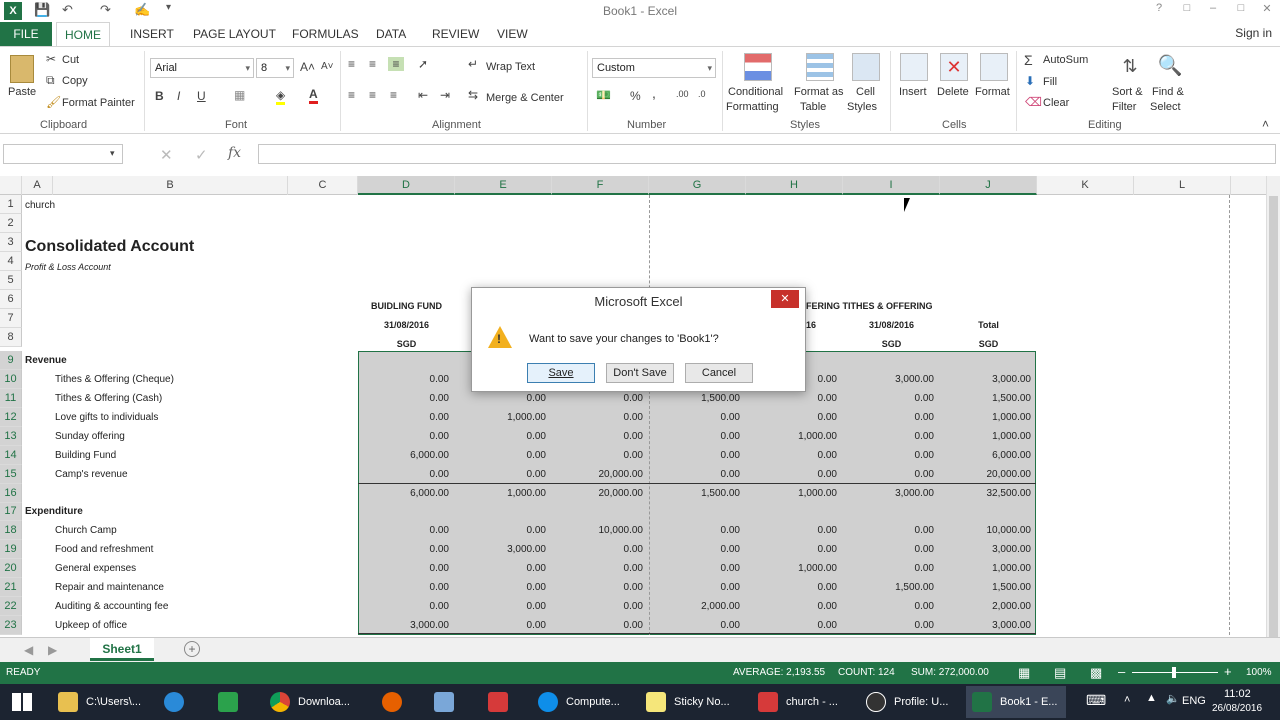 This screenshot has width=1280, height=720. I want to click on column-header-a: A, so click(37, 185).